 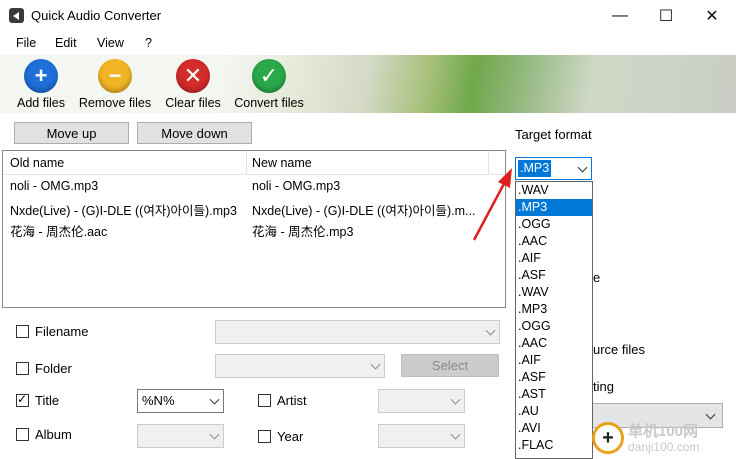 I want to click on new-name-cell: 花海 - 周杰伦.mp3, so click(x=303, y=232).